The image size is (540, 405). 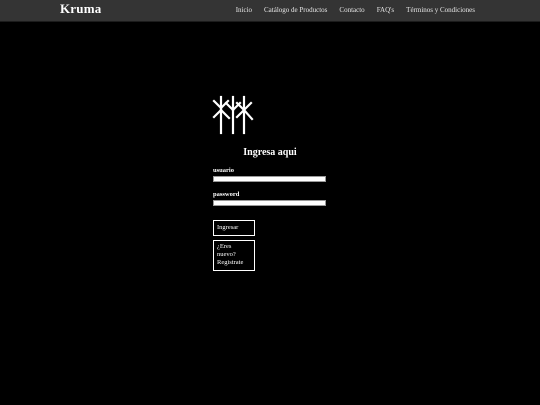 I want to click on kruma-rune-logo-icon, so click(x=233, y=115).